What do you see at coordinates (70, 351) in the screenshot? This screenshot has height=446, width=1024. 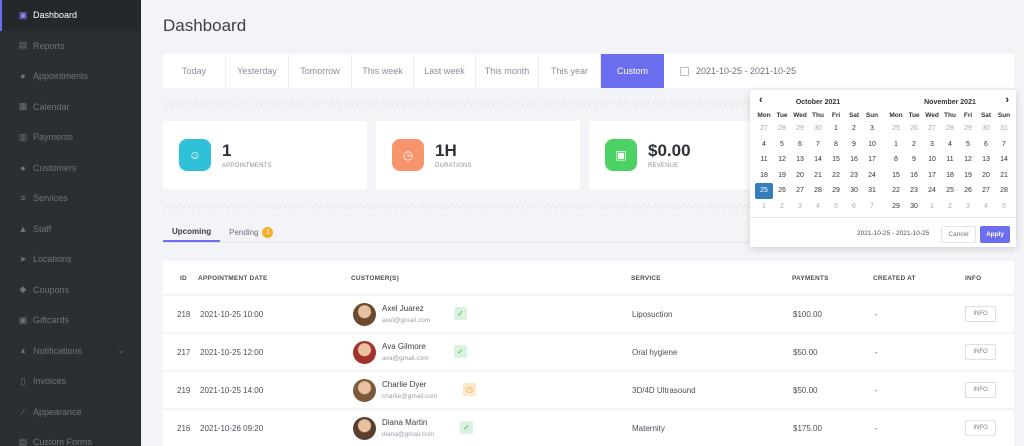 I see `sidebar-item-notifications: ▴ Notifications ⌄` at bounding box center [70, 351].